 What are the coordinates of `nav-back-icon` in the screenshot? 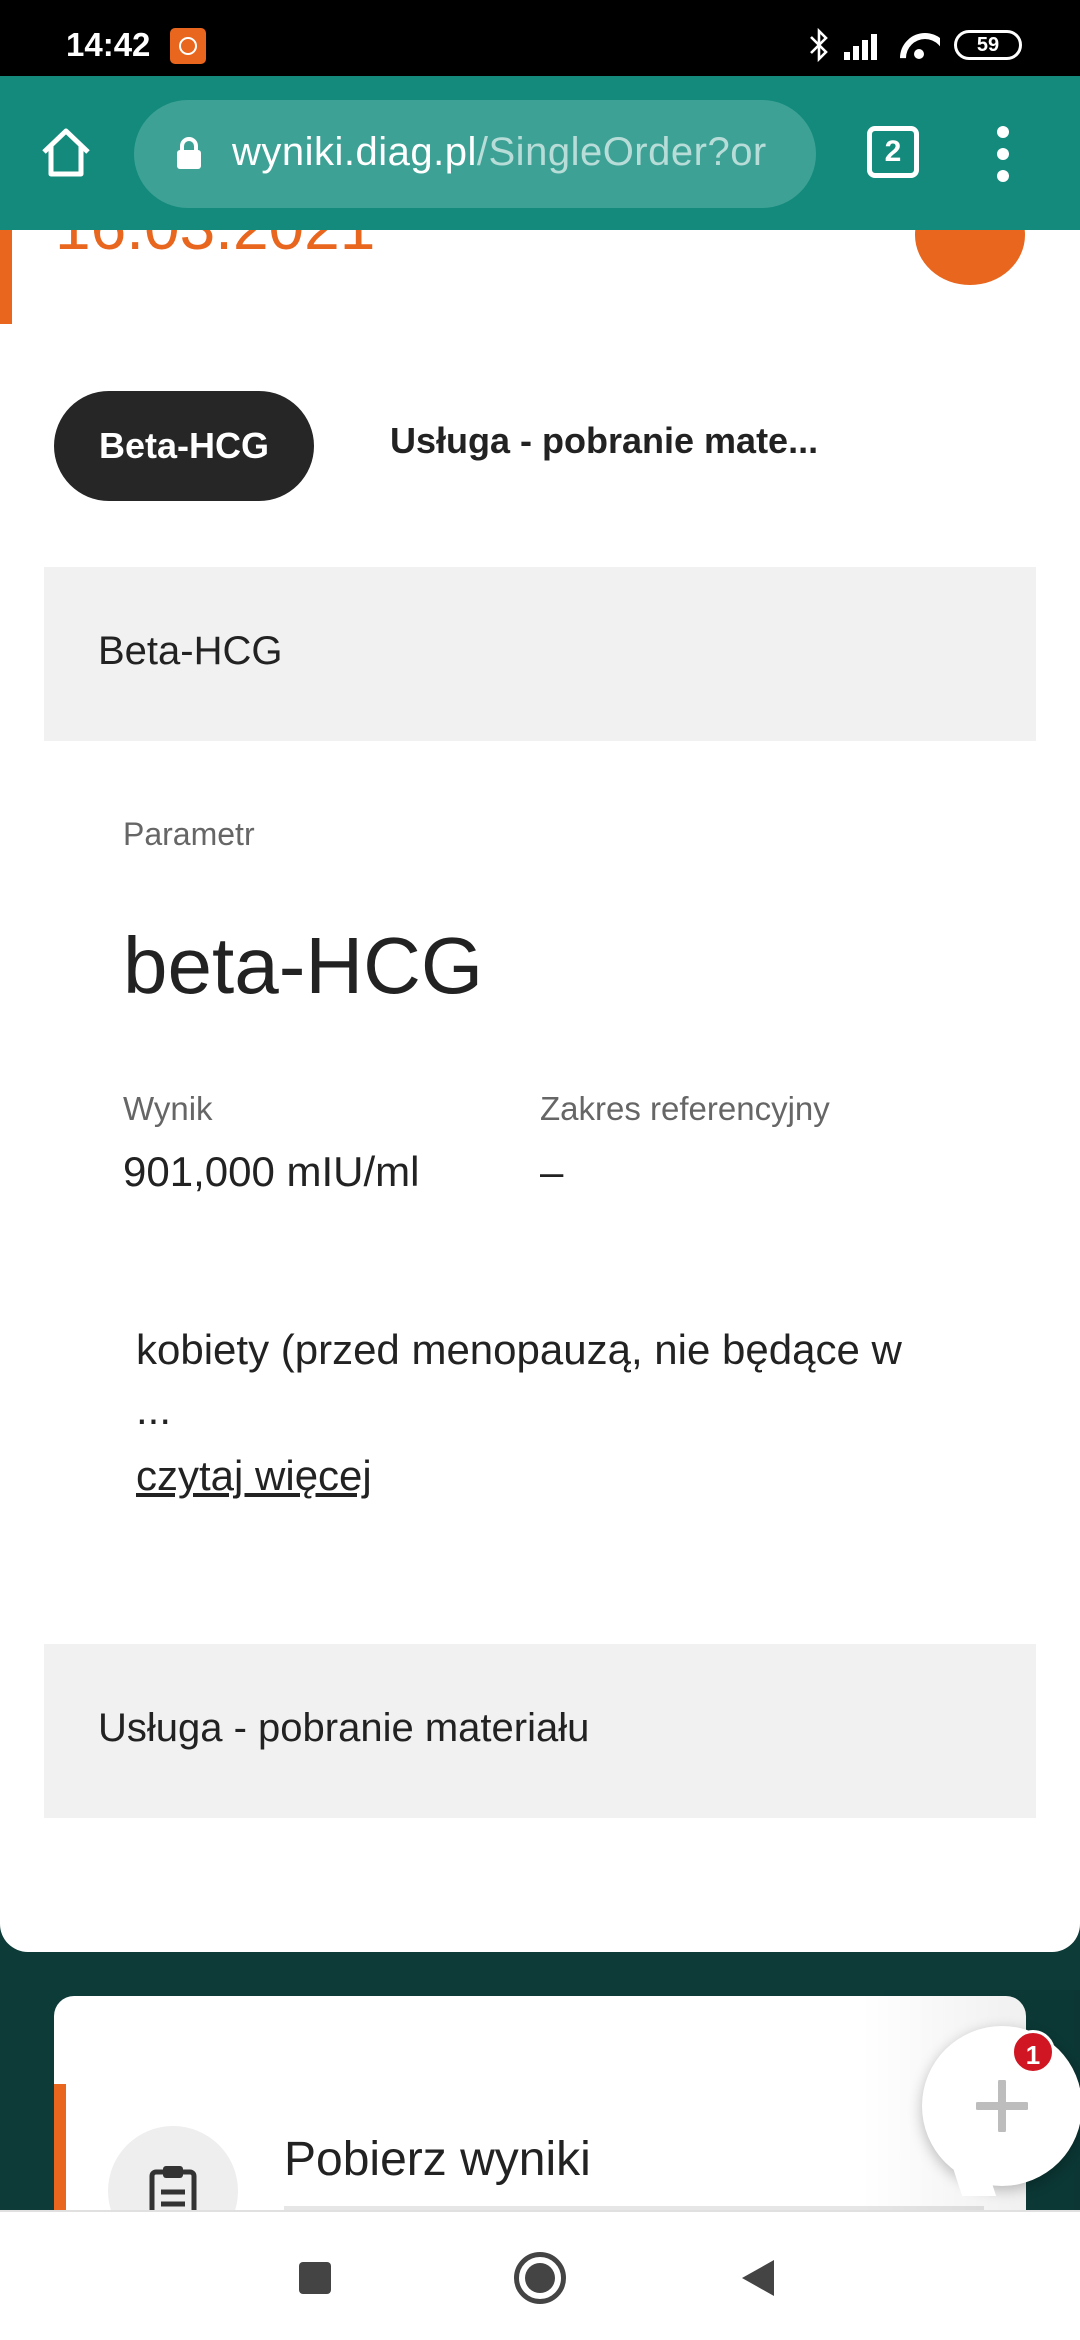 It's located at (758, 2278).